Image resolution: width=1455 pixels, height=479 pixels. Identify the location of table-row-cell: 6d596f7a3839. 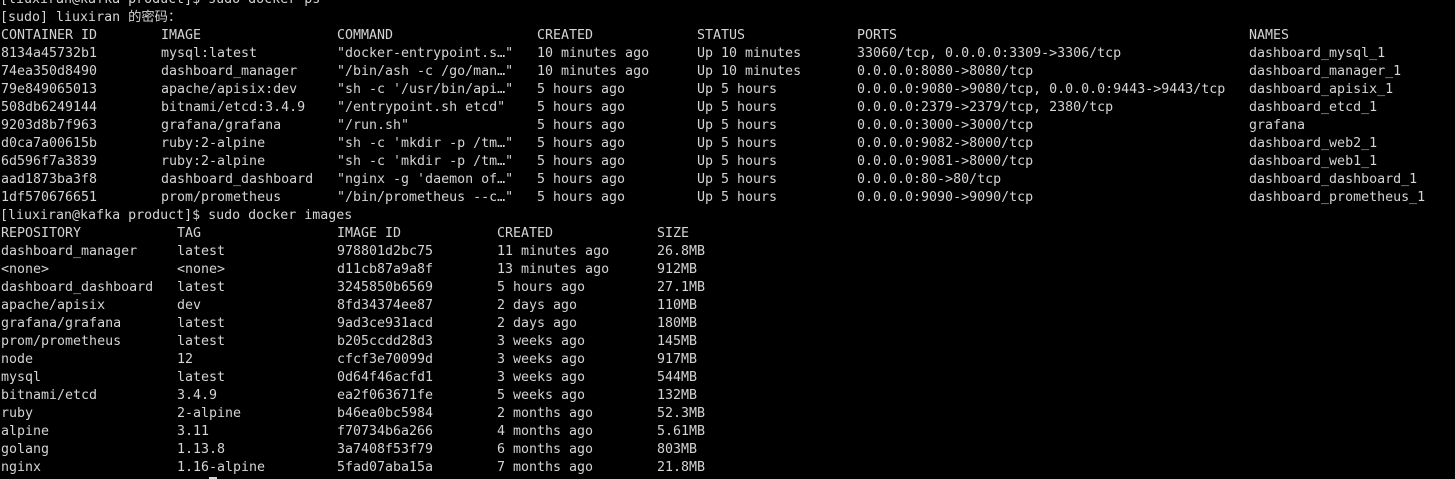
(49, 161).